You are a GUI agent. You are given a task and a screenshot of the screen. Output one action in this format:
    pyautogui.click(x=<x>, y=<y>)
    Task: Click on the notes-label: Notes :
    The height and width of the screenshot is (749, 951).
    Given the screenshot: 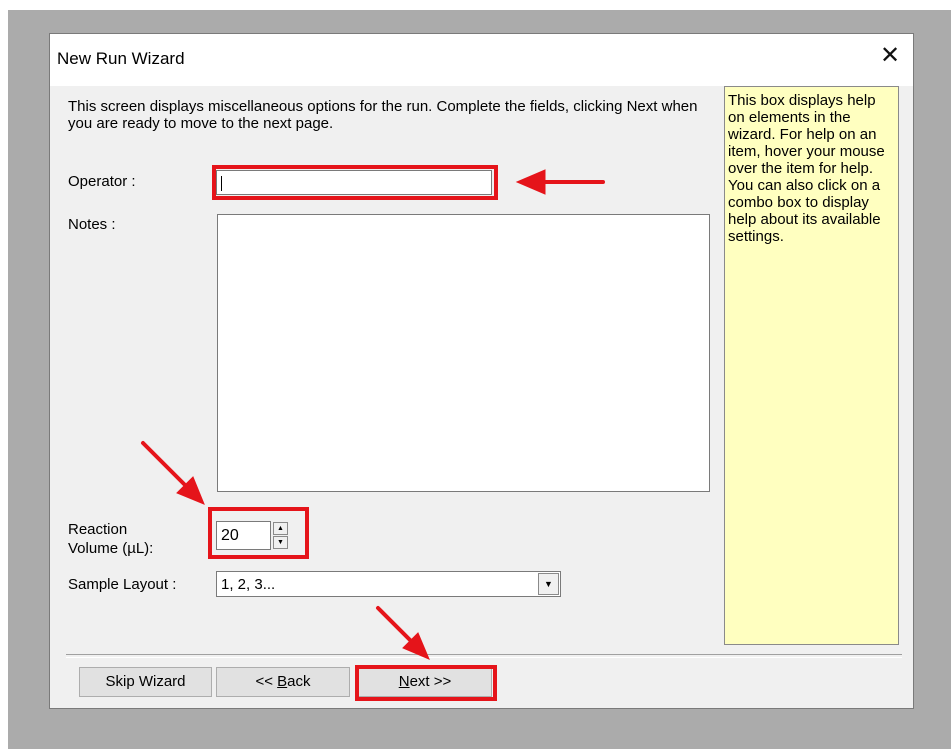 What is the action you would take?
    pyautogui.click(x=92, y=224)
    